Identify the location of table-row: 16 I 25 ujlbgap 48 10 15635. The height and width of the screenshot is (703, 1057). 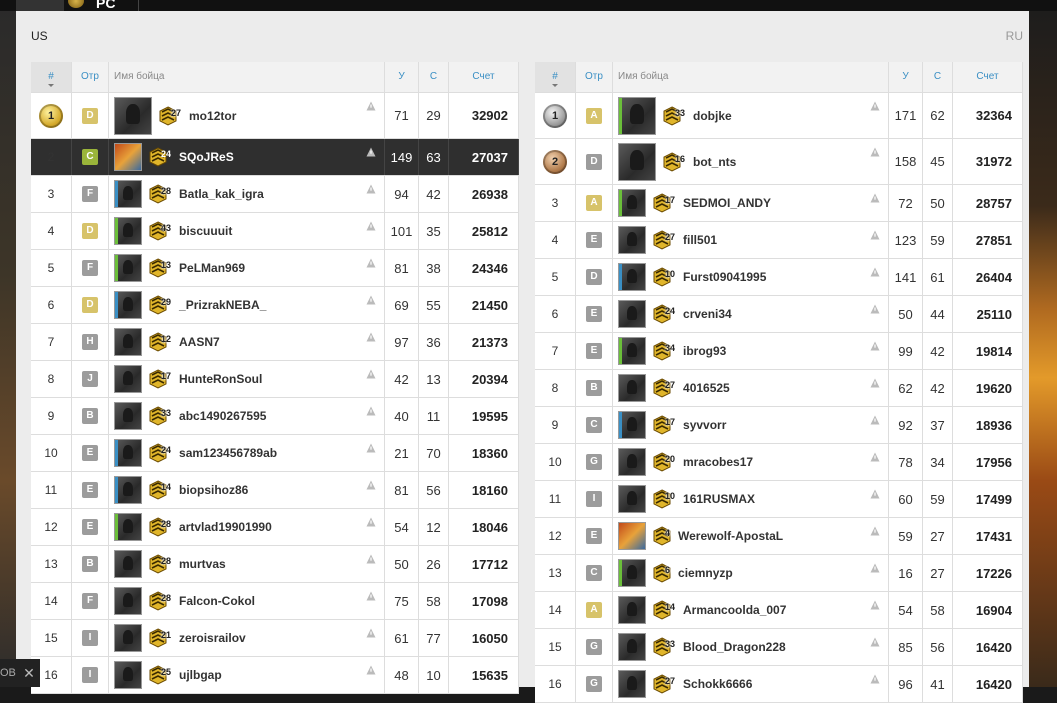
(275, 675).